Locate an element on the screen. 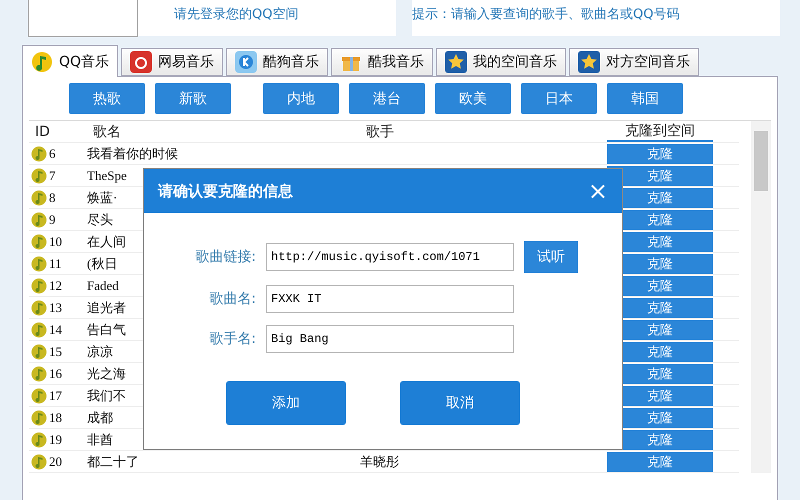 This screenshot has height=500, width=800. source-tab: 酷狗音乐 is located at coordinates (277, 62).